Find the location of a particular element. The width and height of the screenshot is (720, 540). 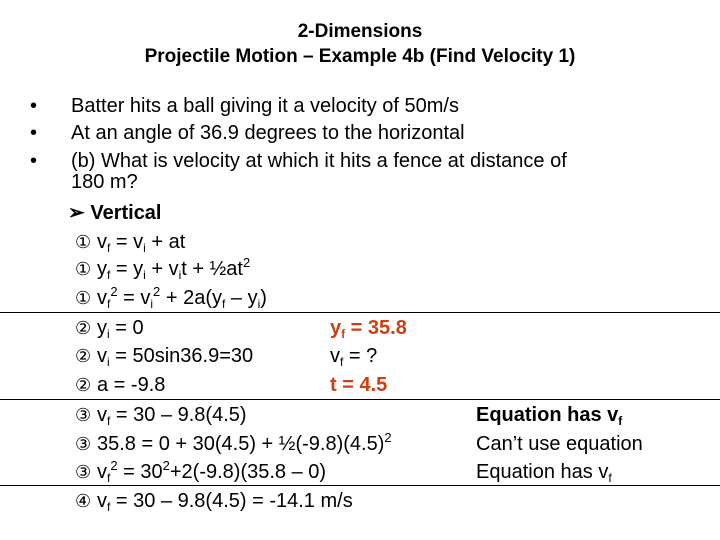

solve-row: ③ vf = 30 – 9.8(4.5) is located at coordinates (161, 416).